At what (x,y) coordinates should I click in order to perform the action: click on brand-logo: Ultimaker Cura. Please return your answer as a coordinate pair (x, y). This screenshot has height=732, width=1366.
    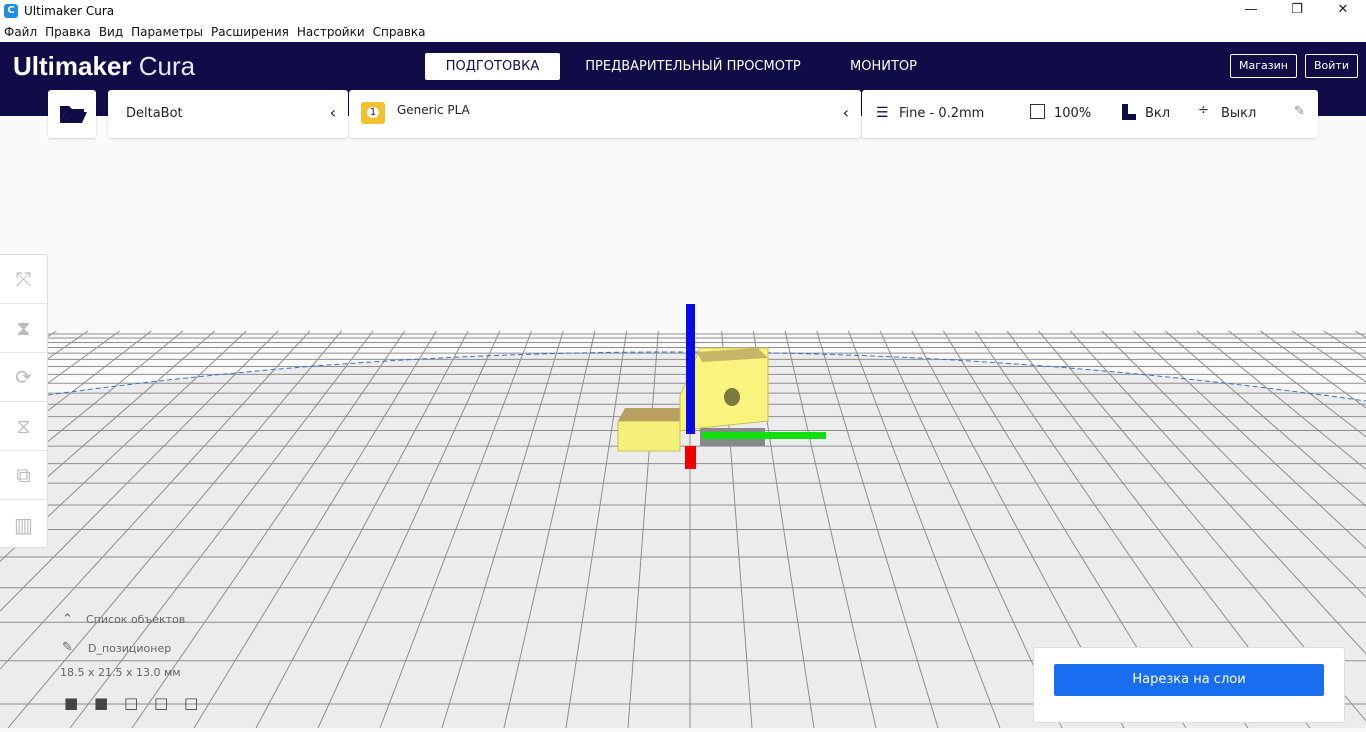
    Looking at the image, I should click on (104, 66).